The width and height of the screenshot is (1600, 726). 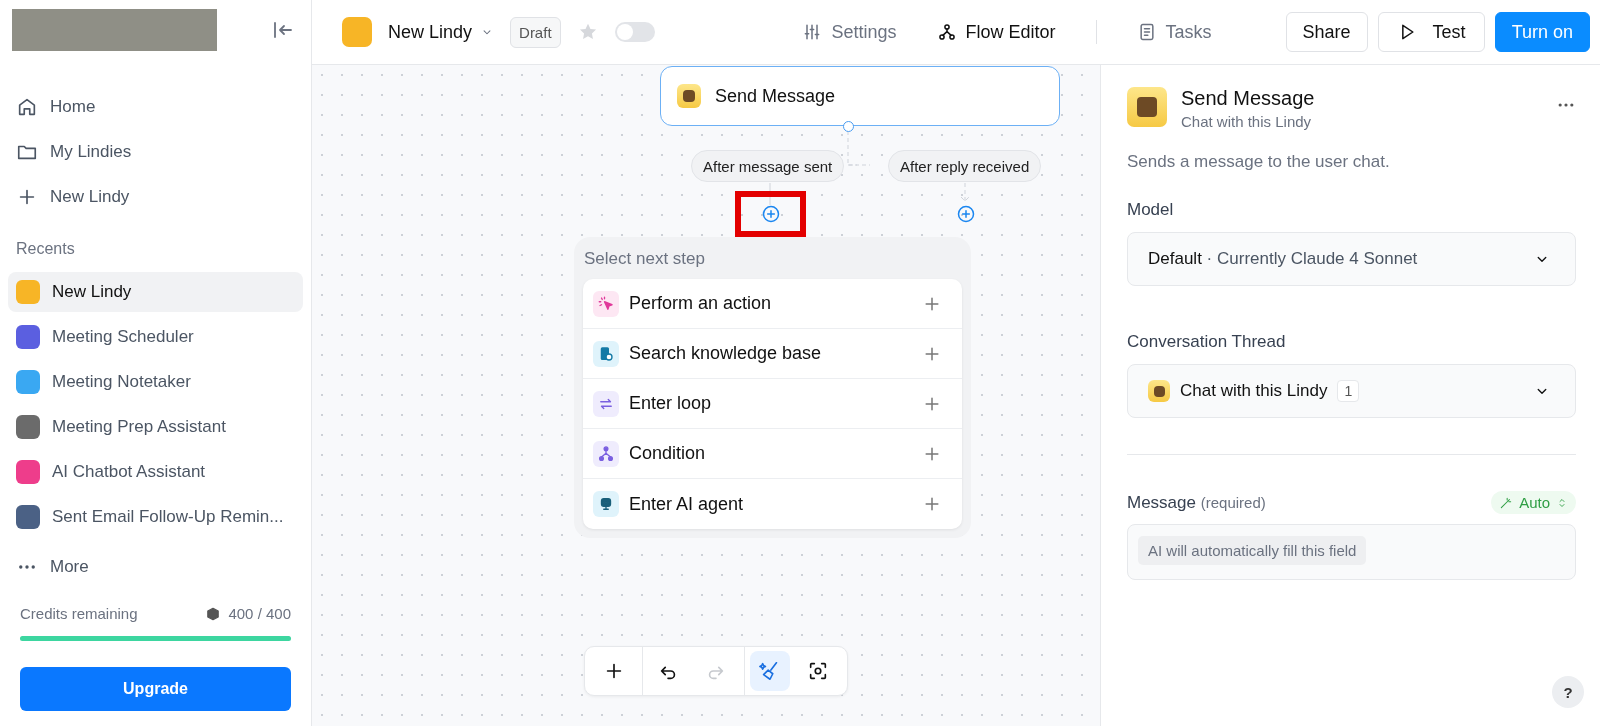 I want to click on branch-label: After message sent, so click(x=768, y=166).